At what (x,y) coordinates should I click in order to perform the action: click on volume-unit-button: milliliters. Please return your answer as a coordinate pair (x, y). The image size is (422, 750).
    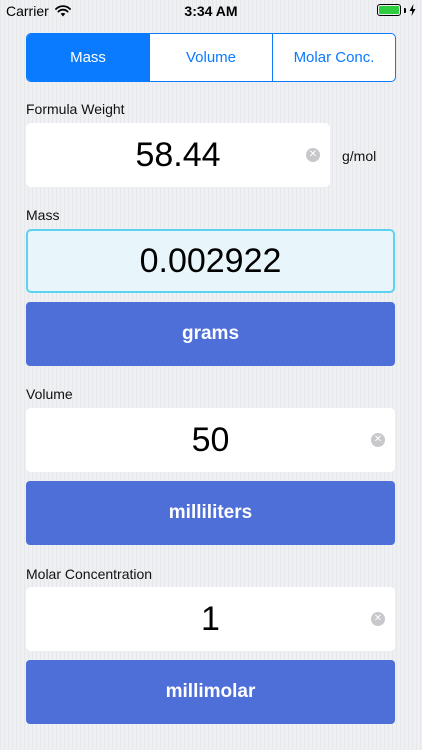
    Looking at the image, I should click on (210, 513).